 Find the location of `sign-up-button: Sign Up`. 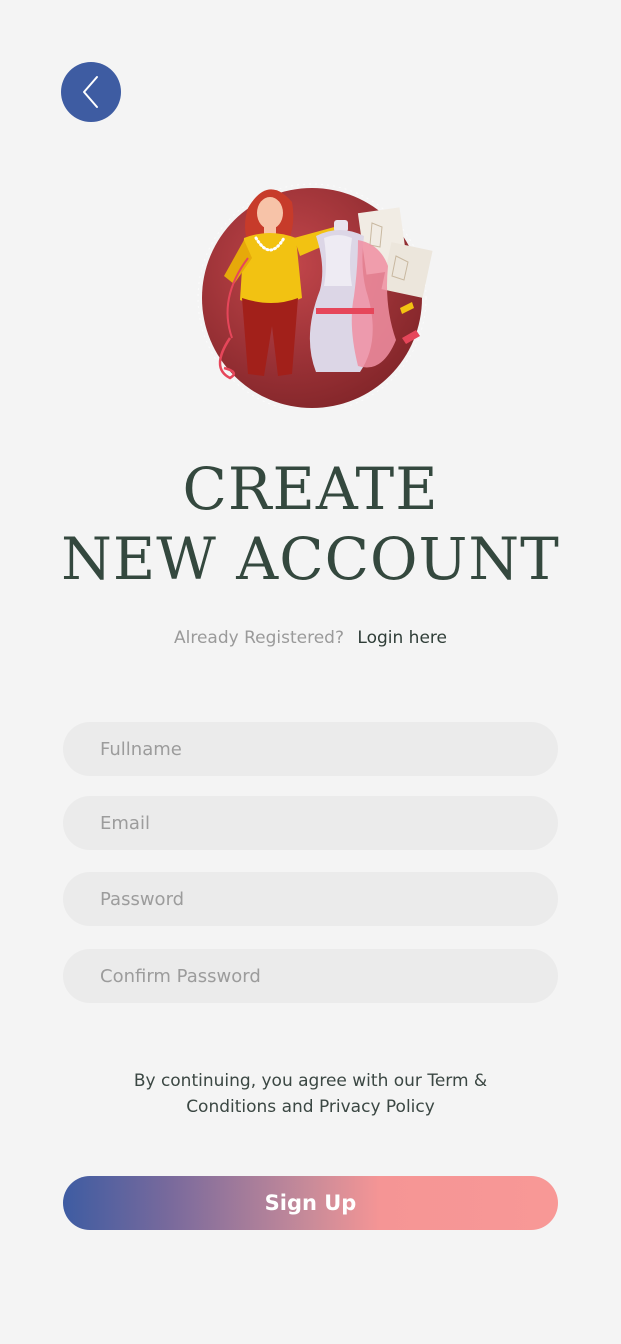

sign-up-button: Sign Up is located at coordinates (310, 1203).